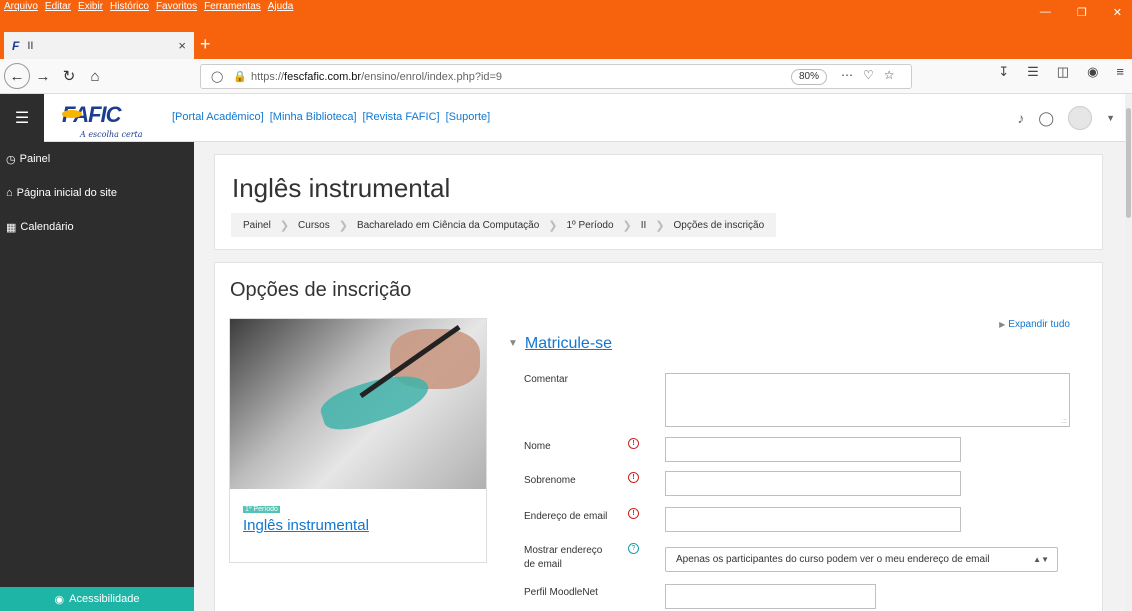 This screenshot has width=1132, height=611. What do you see at coordinates (847, 75) in the screenshot?
I see `page-actions-icon: ⋯` at bounding box center [847, 75].